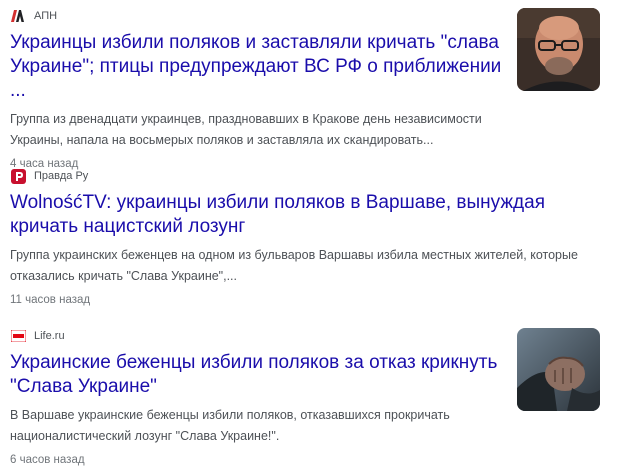 The height and width of the screenshot is (473, 620). Describe the element at coordinates (18, 336) in the screenshot. I see `life-ru-logo-icon` at that location.